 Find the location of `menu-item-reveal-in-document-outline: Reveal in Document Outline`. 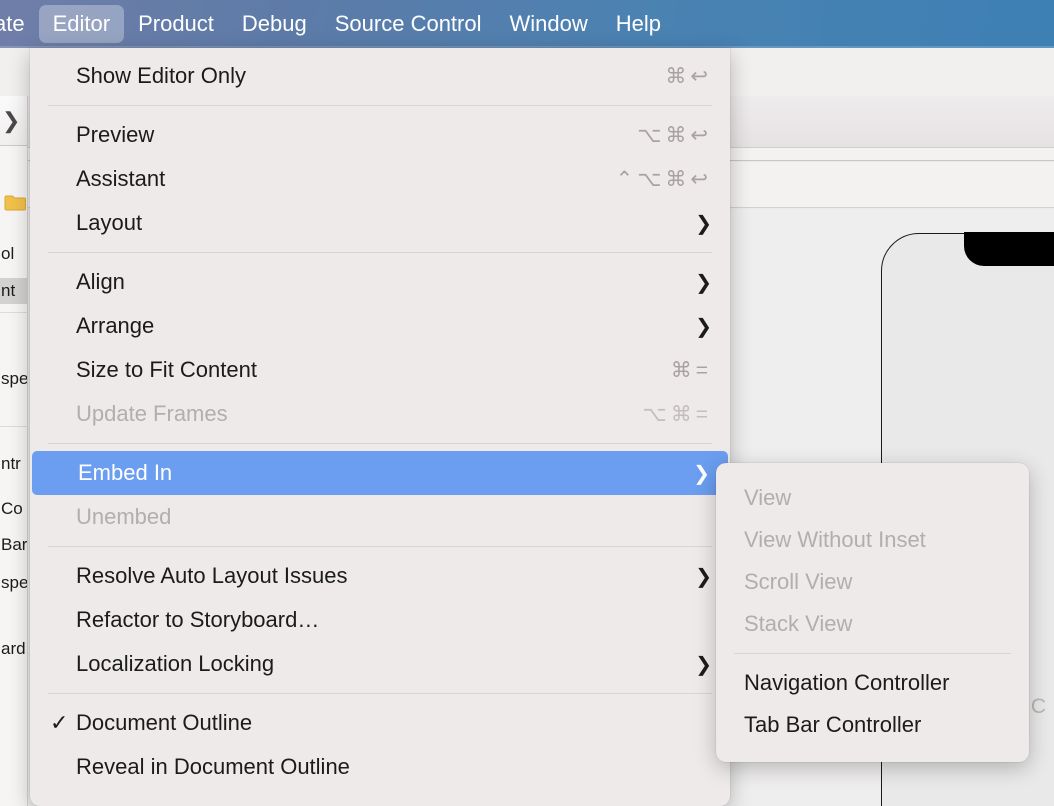

menu-item-reveal-in-document-outline: Reveal in Document Outline is located at coordinates (380, 767).